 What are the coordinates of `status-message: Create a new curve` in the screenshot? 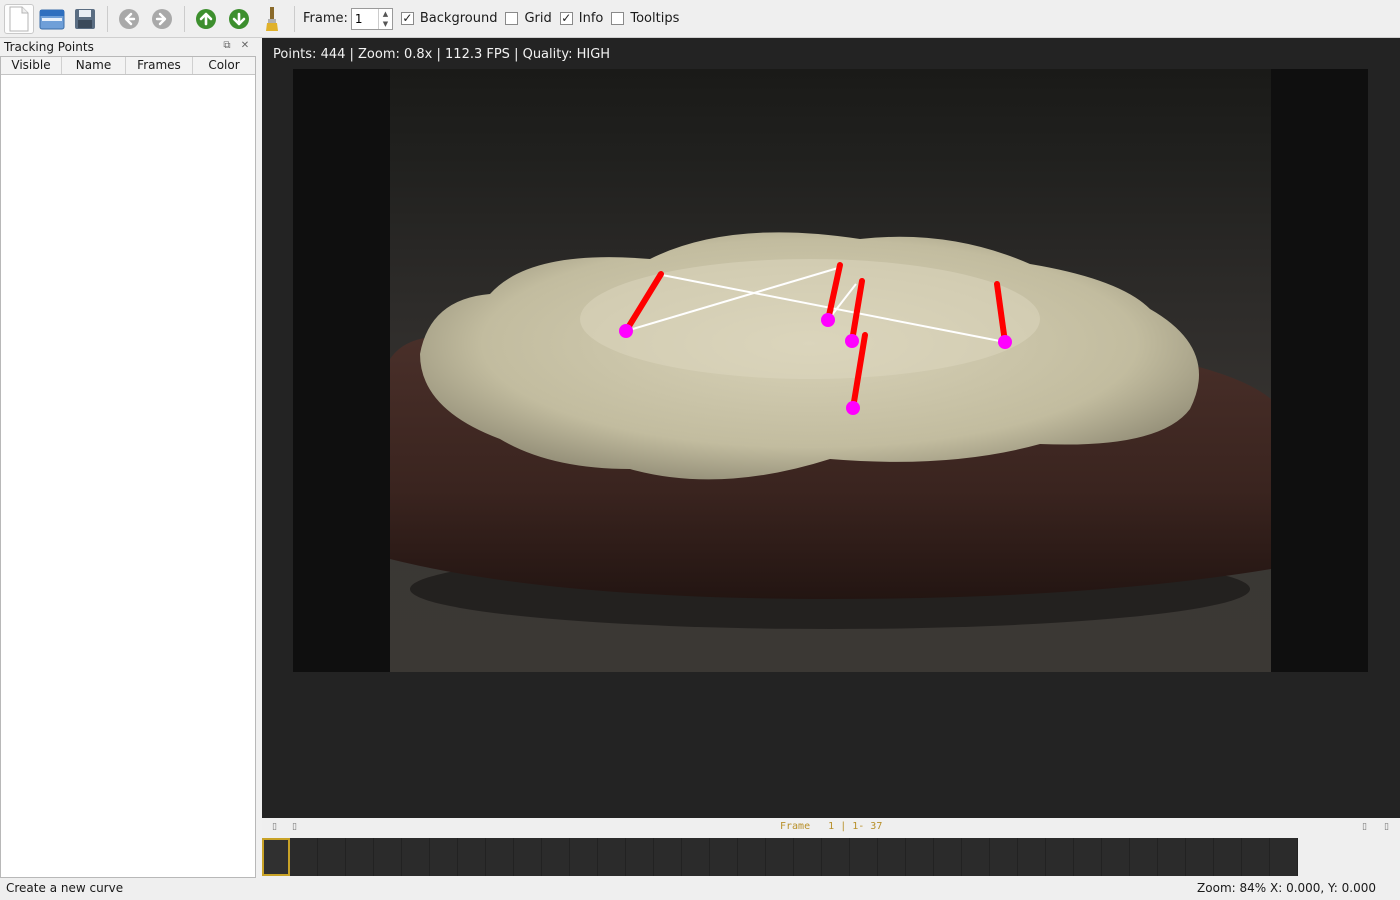 It's located at (65, 888).